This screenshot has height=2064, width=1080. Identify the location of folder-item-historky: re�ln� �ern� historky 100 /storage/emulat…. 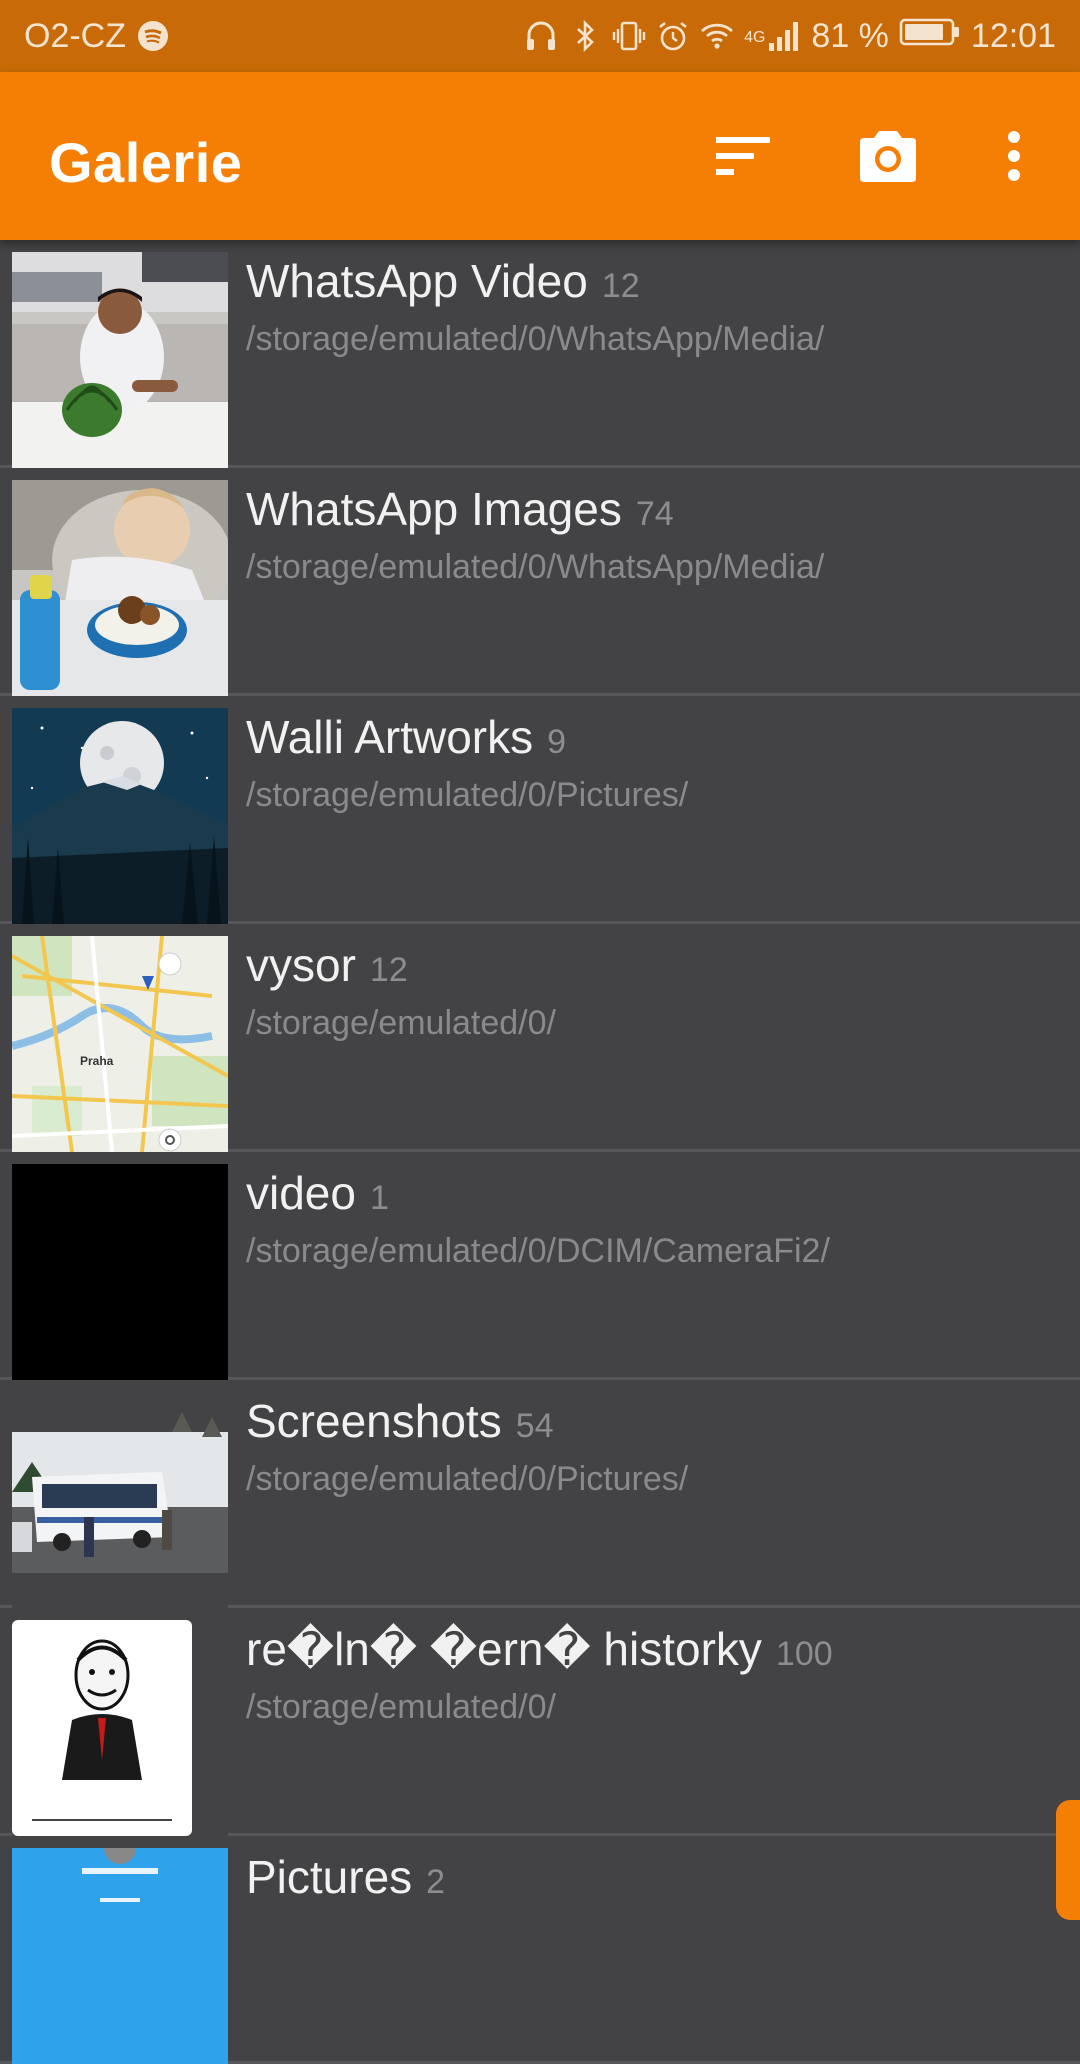
(540, 1722).